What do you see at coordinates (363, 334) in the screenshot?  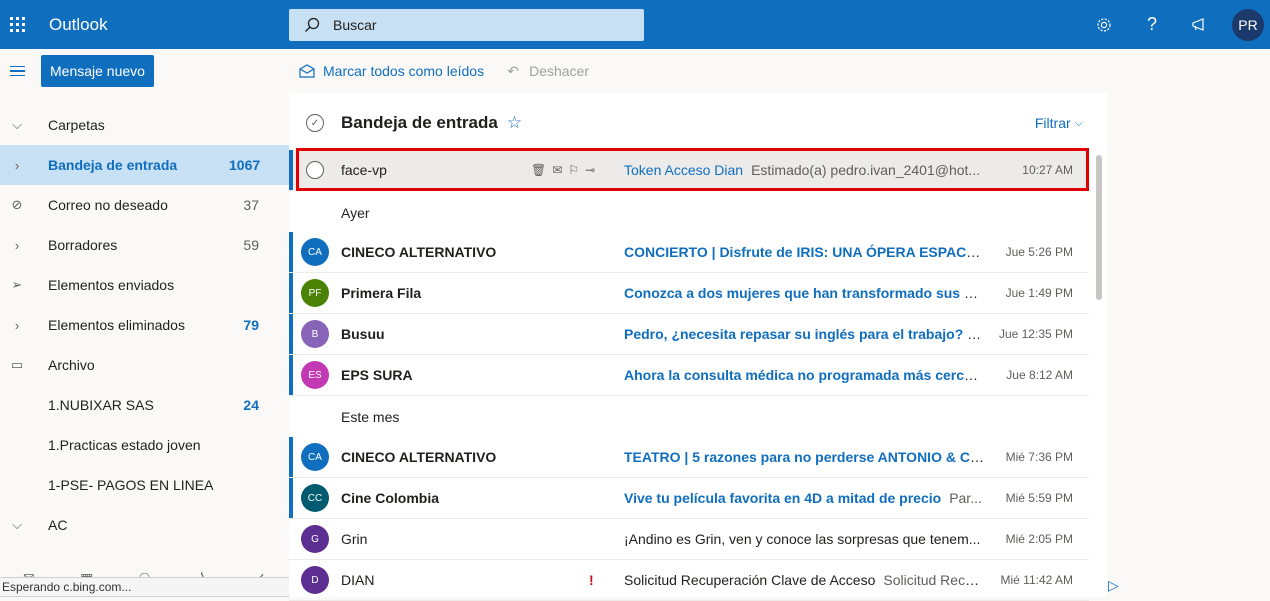 I see `sender-name: Busuu` at bounding box center [363, 334].